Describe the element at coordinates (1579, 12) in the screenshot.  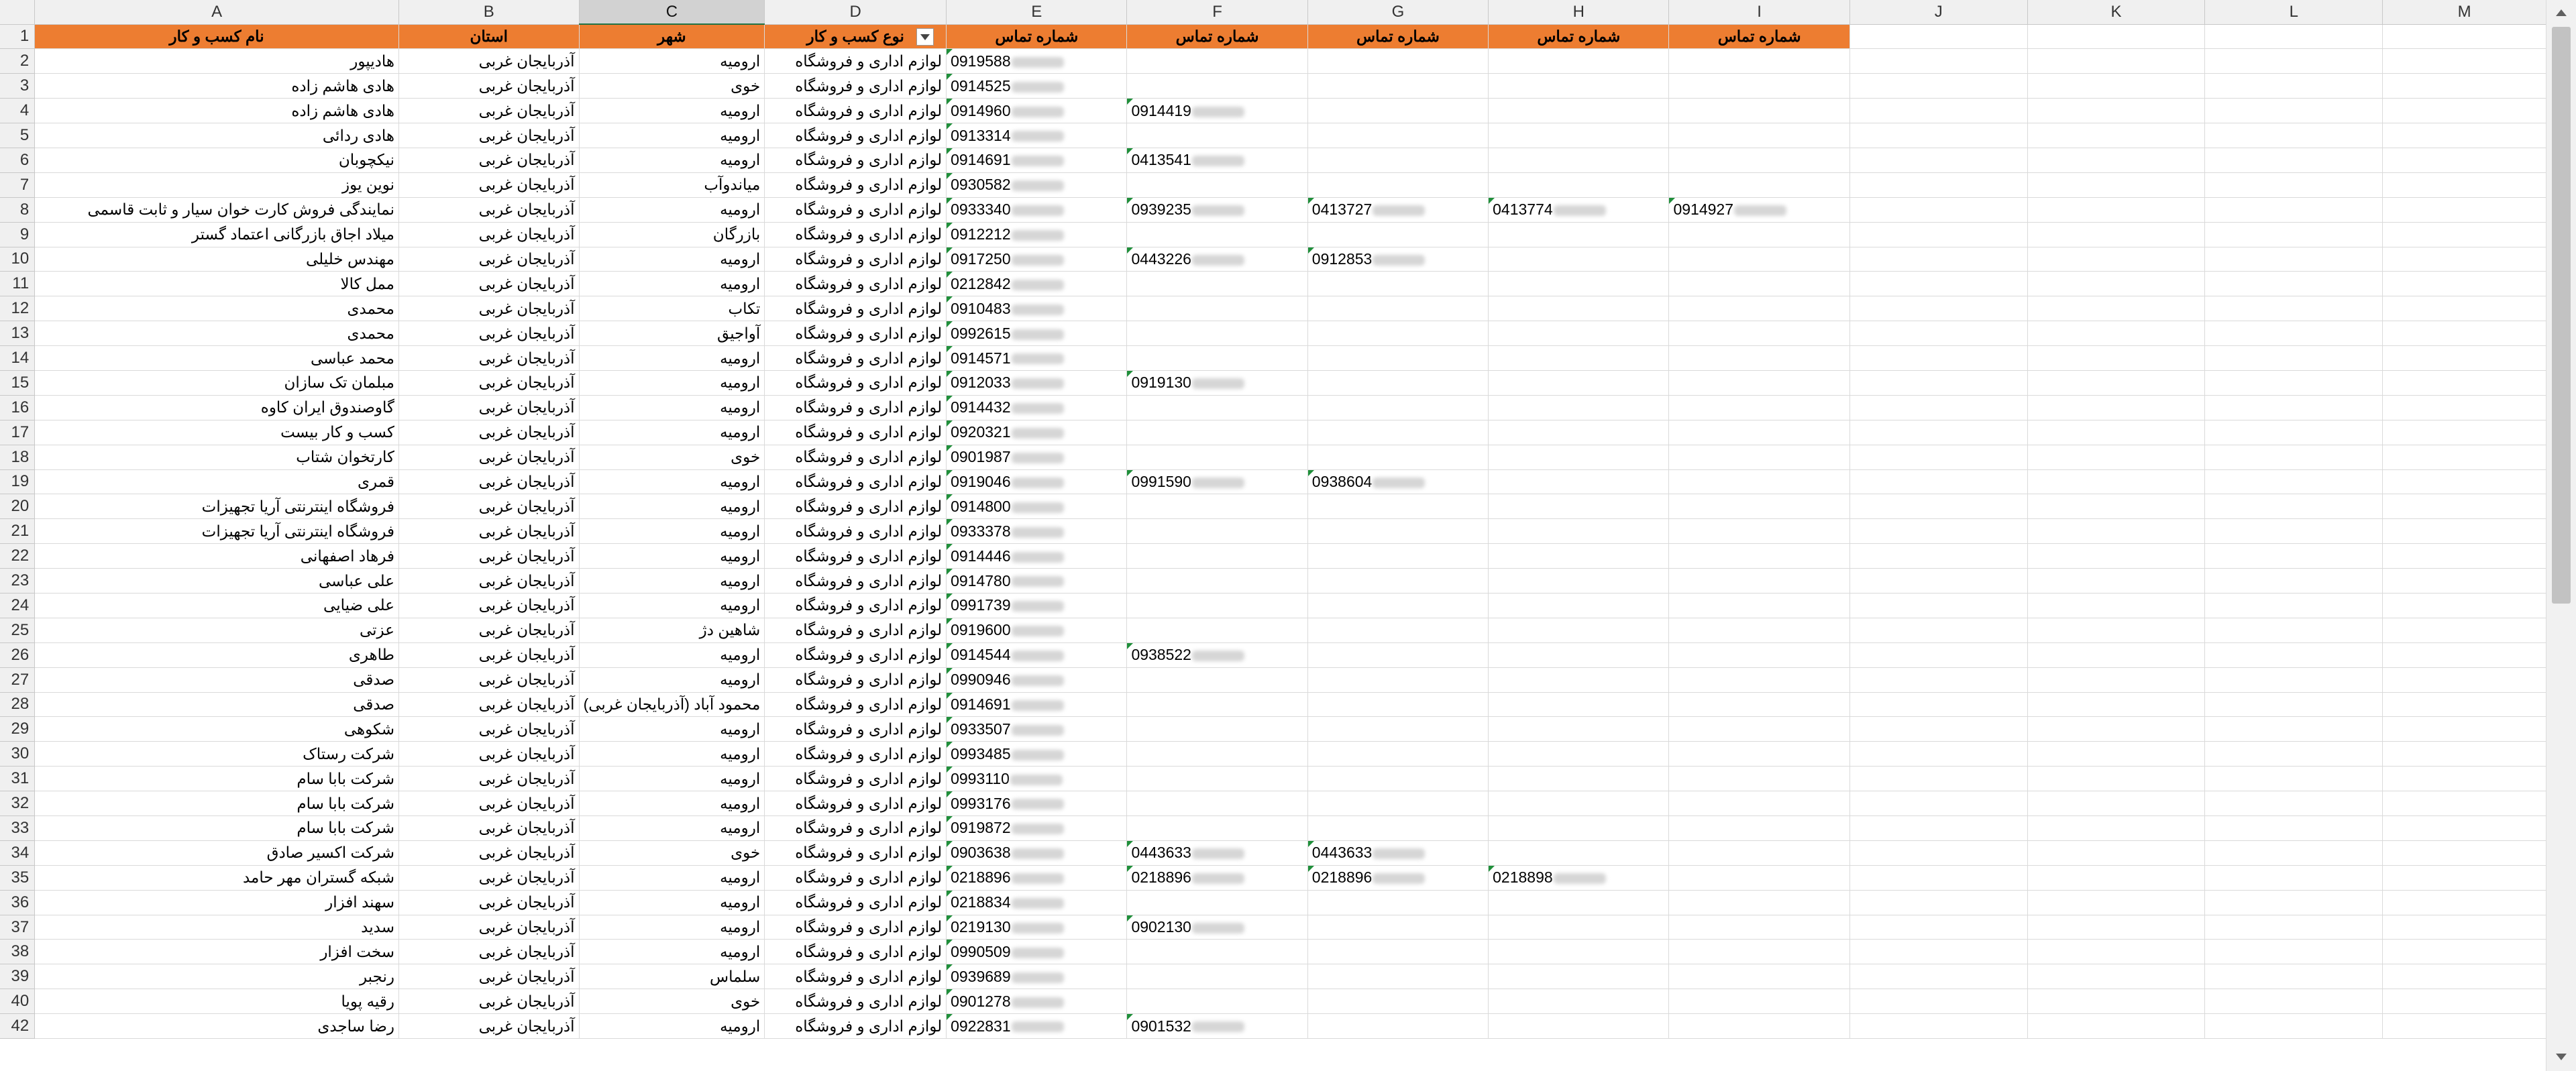
I see `column-header-h: H` at that location.